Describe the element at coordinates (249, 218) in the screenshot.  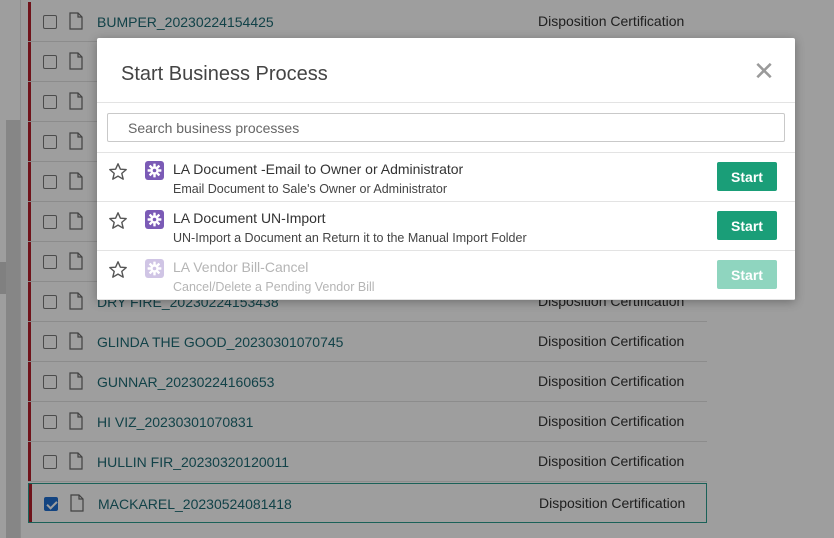
I see `process-title: LA Document UN-Import` at that location.